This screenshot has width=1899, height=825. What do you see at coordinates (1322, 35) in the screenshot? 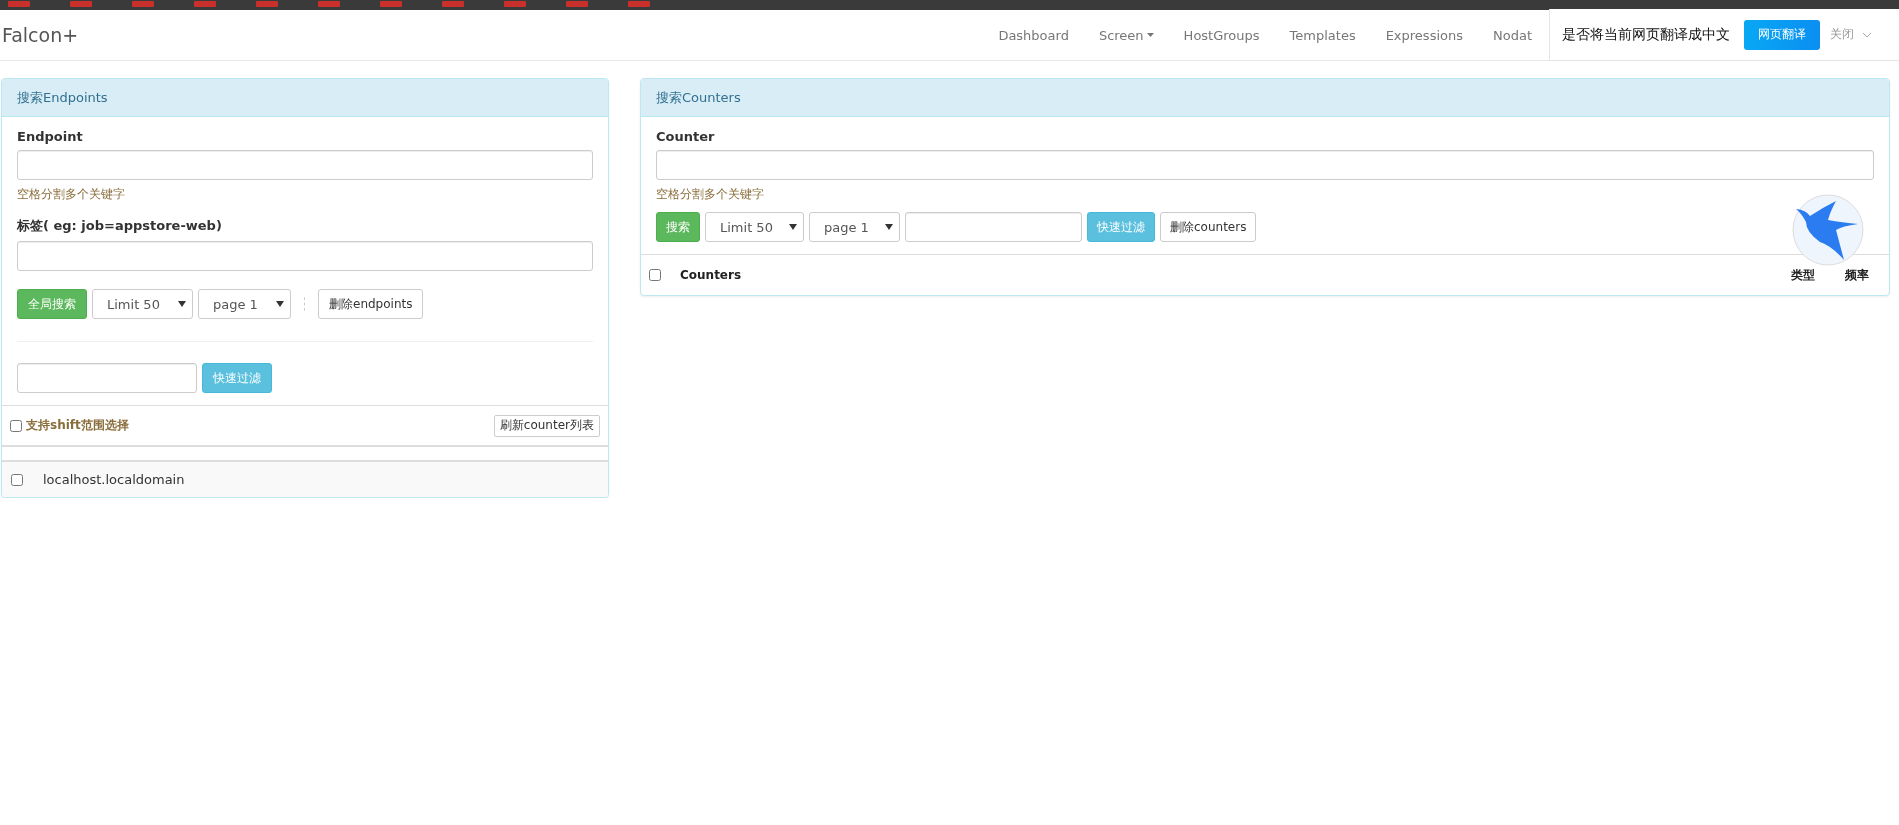
I see `nav-link: Templates` at bounding box center [1322, 35].